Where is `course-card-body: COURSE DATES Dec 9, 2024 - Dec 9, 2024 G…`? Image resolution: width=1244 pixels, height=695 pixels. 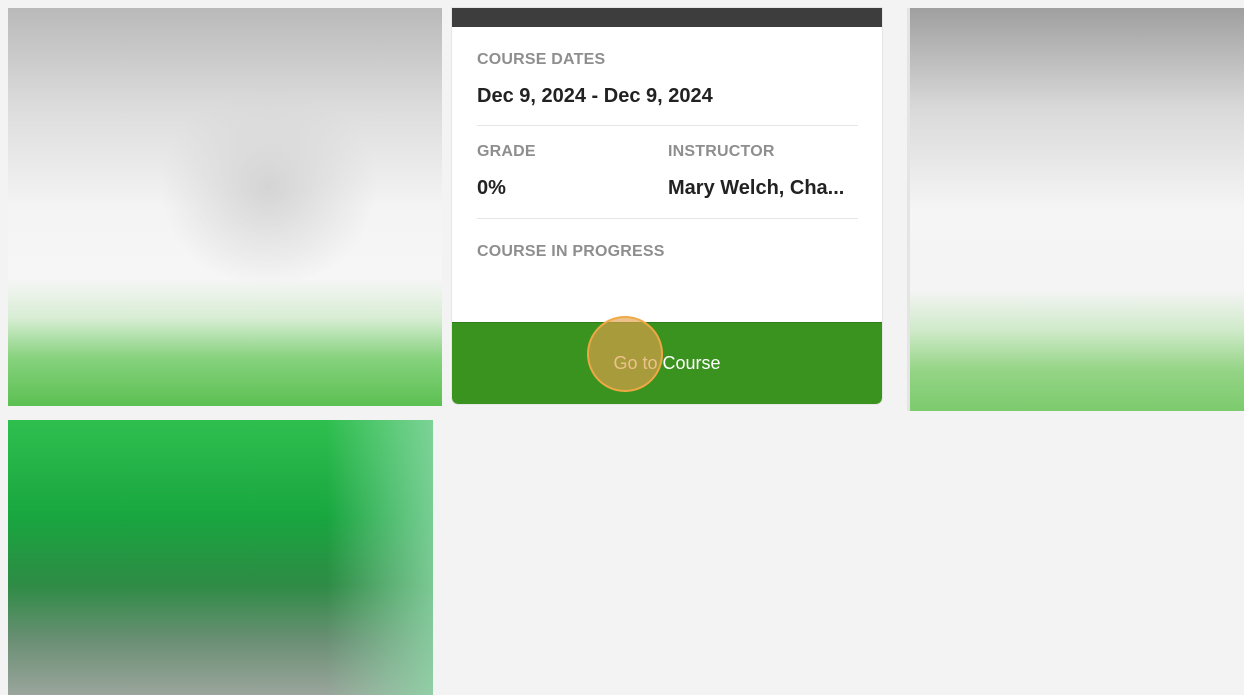
course-card-body: COURSE DATES Dec 9, 2024 - Dec 9, 2024 G… is located at coordinates (667, 143).